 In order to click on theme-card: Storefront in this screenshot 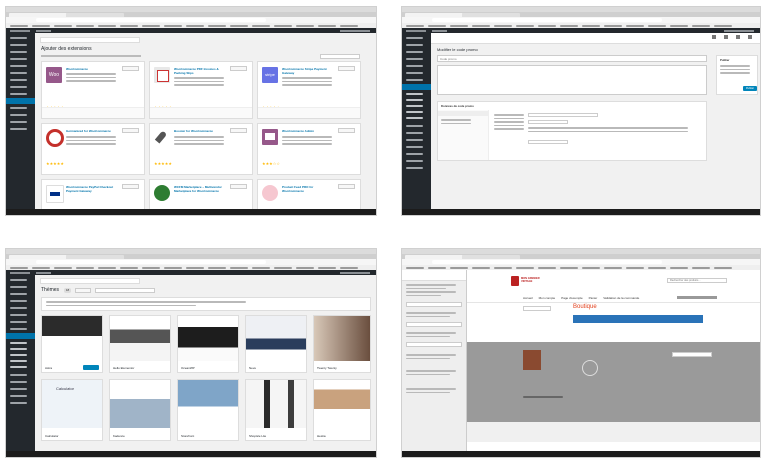, I will do `click(208, 410)`.